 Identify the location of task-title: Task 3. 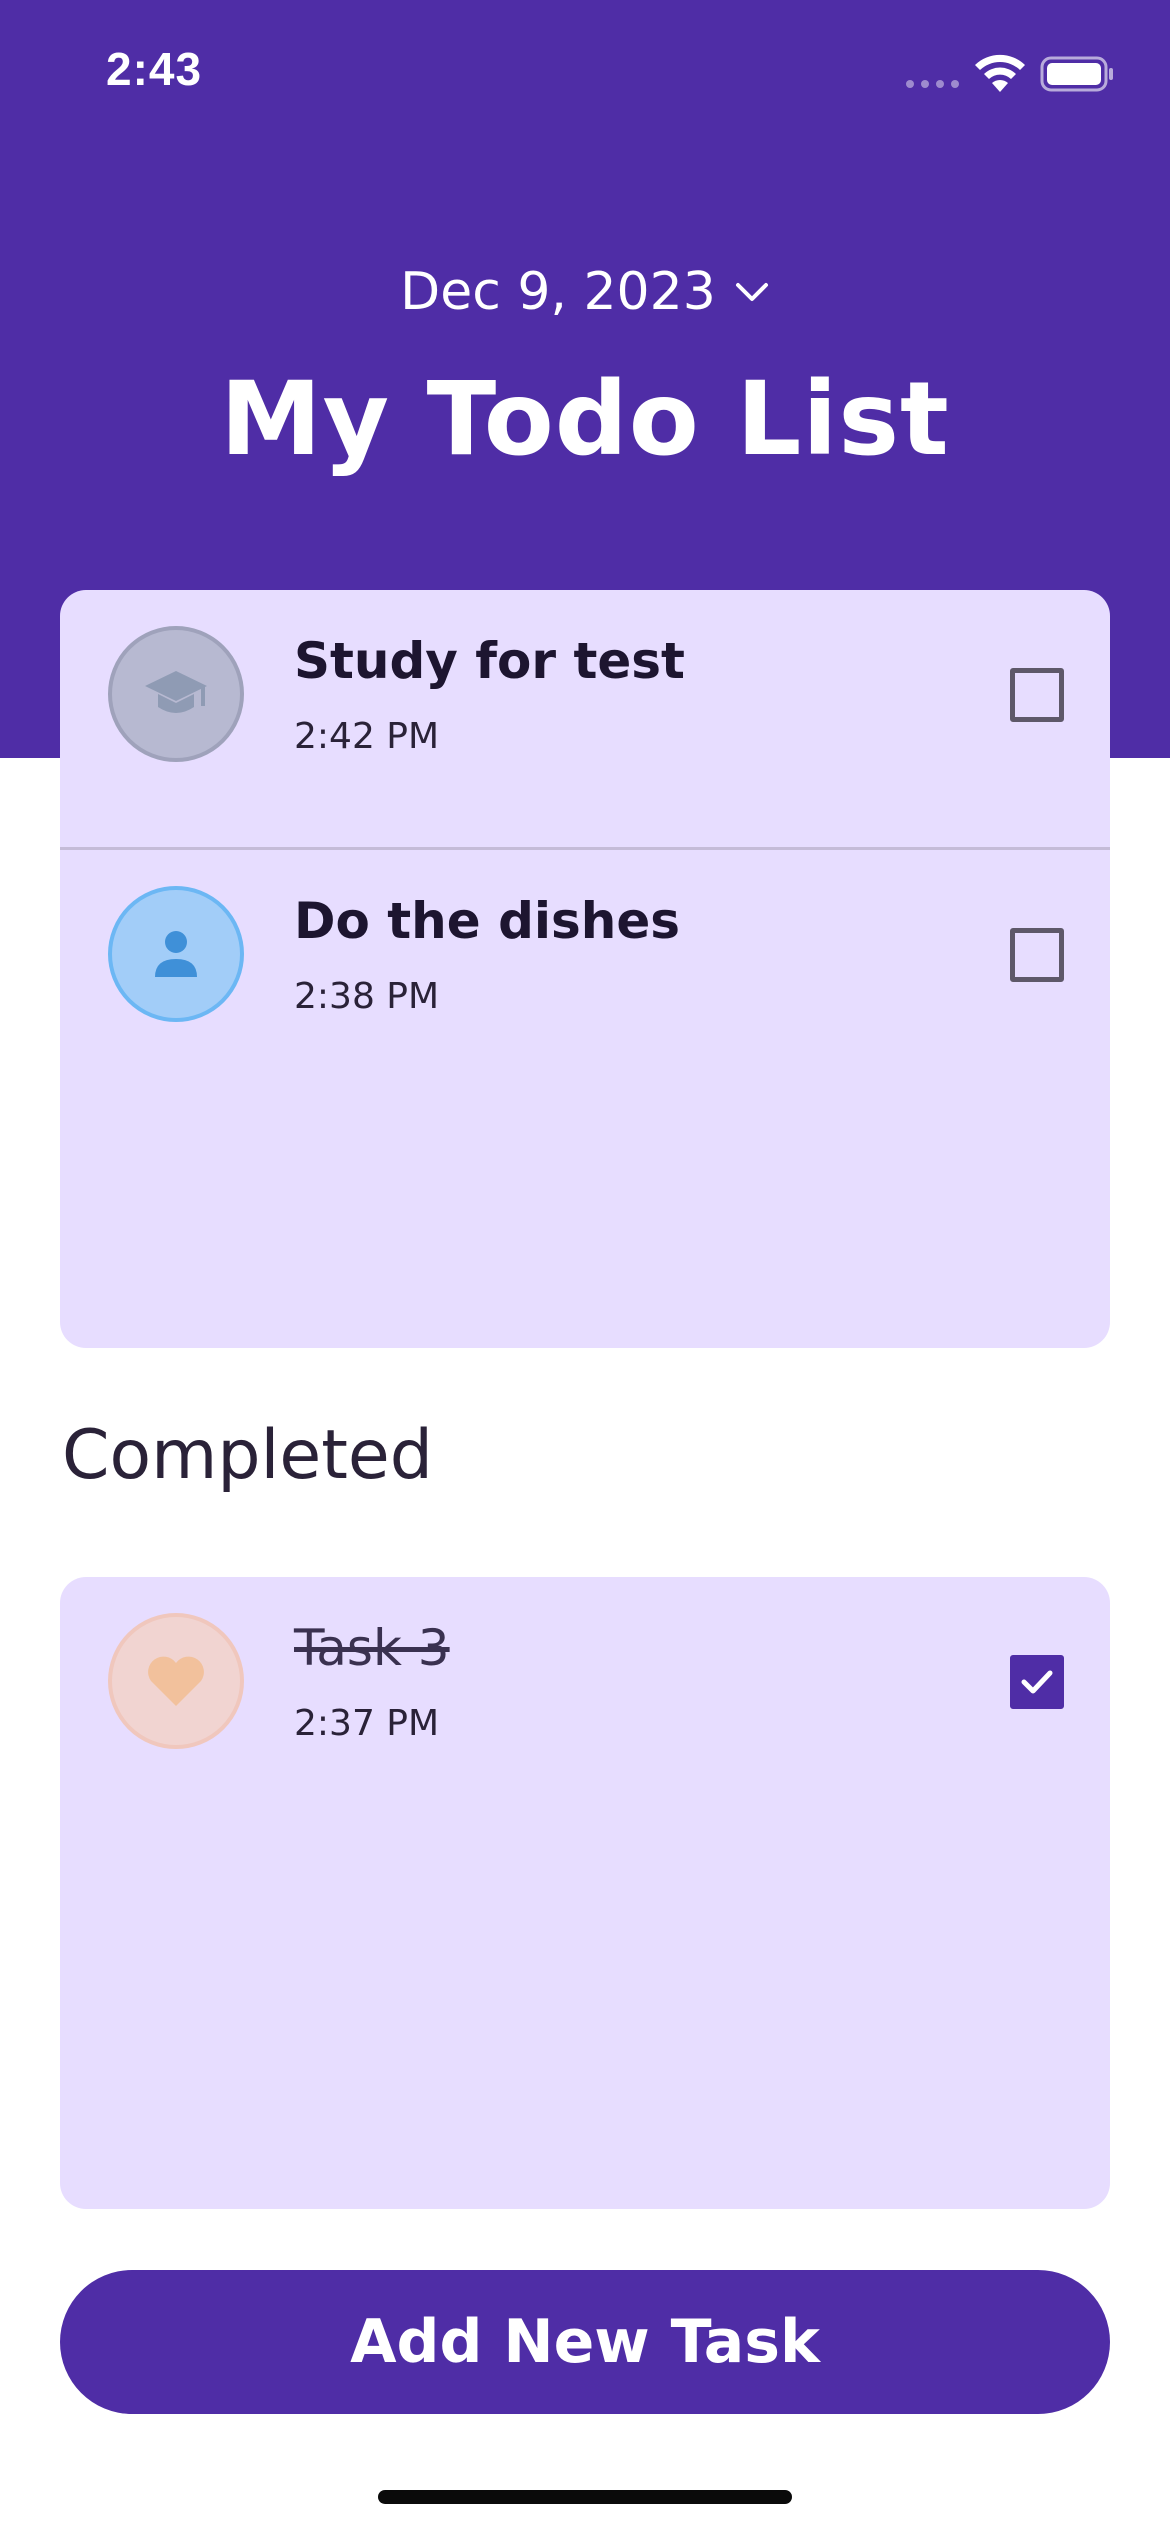
(372, 1648).